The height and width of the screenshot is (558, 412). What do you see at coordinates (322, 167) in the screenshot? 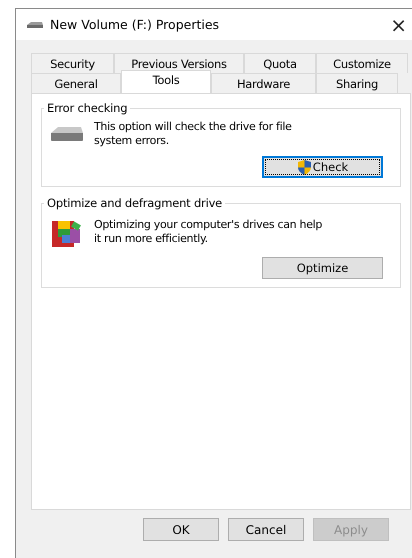
I see `action-button: Check` at bounding box center [322, 167].